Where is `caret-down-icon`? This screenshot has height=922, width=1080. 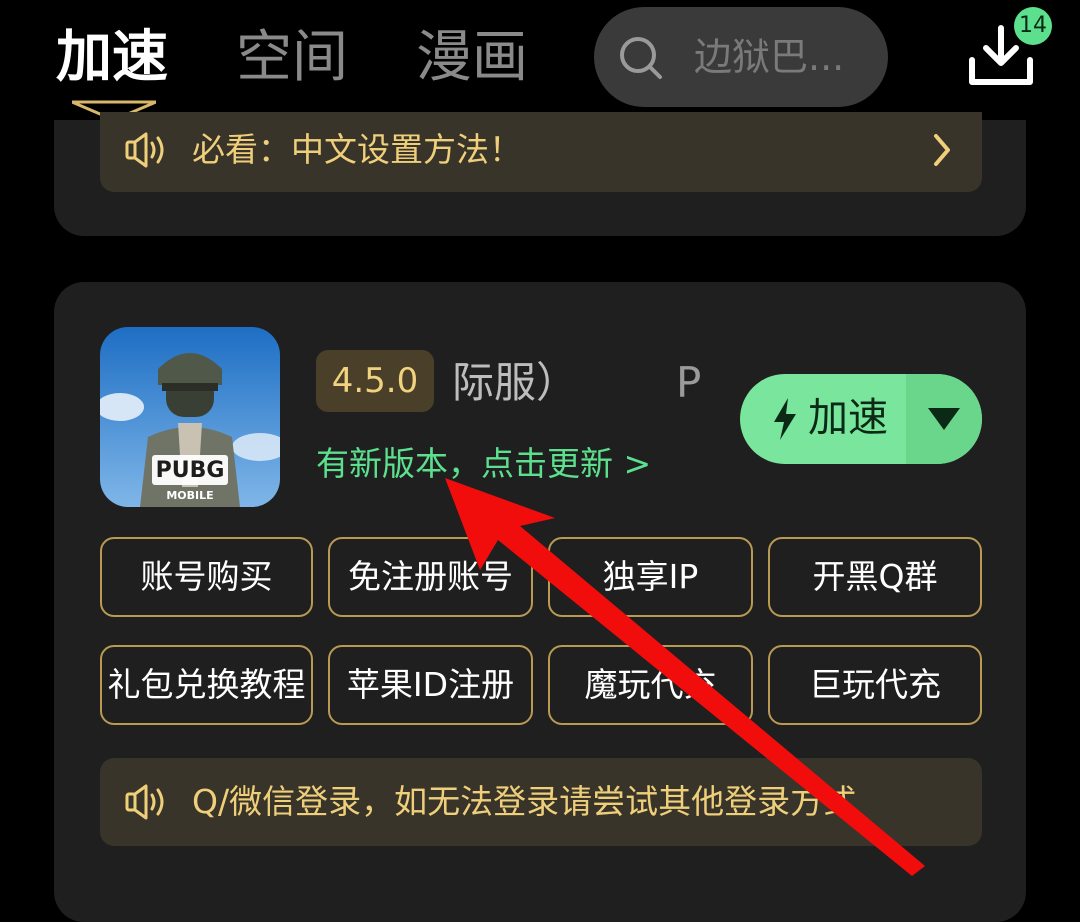 caret-down-icon is located at coordinates (944, 419).